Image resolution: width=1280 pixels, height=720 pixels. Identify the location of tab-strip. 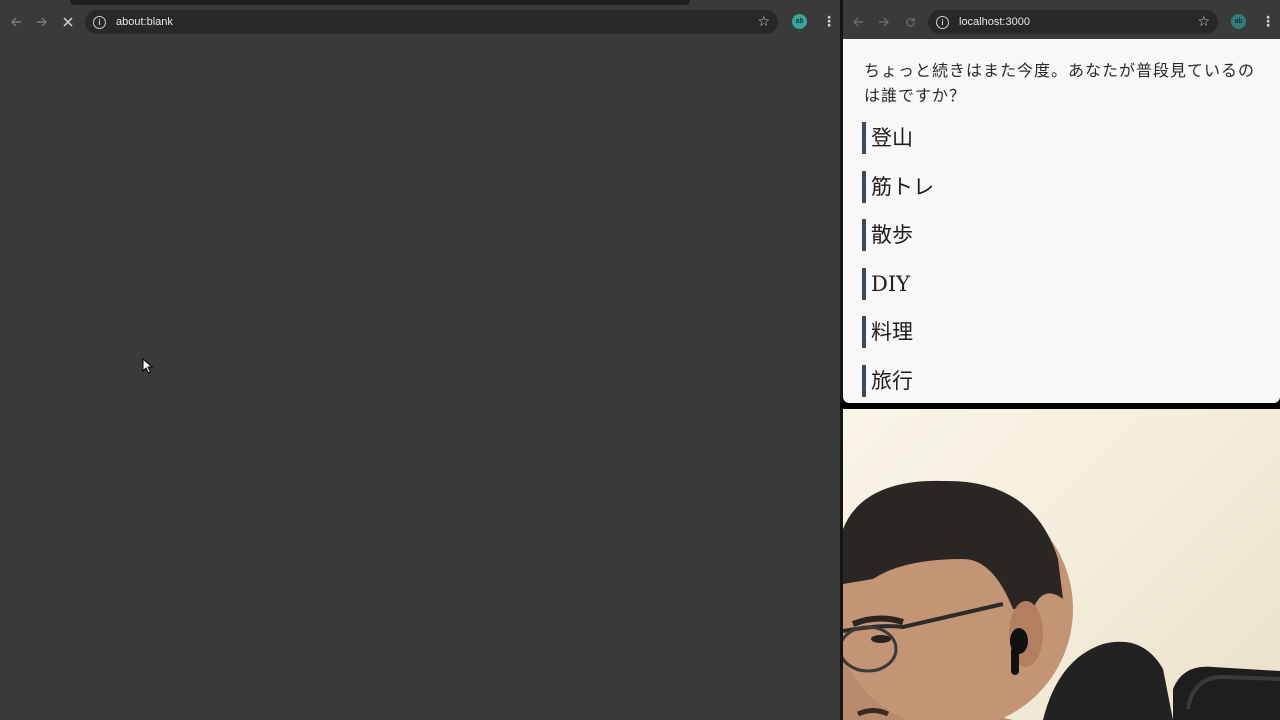
(380, 2).